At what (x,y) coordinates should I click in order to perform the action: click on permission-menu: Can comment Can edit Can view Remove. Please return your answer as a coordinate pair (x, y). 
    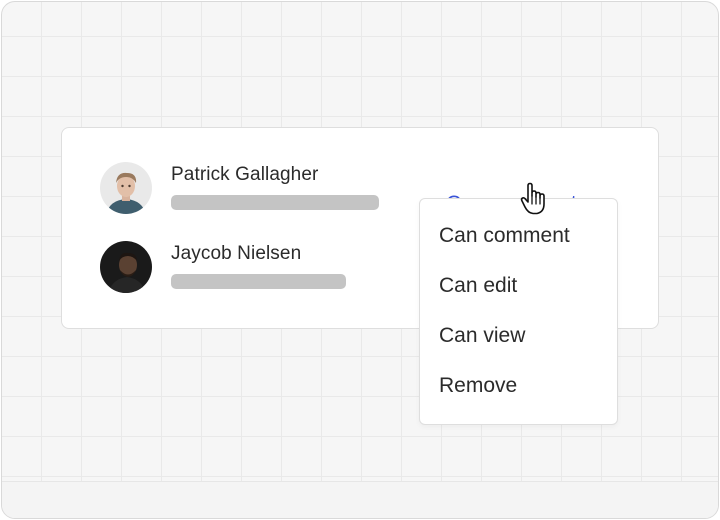
    Looking at the image, I should click on (518, 311).